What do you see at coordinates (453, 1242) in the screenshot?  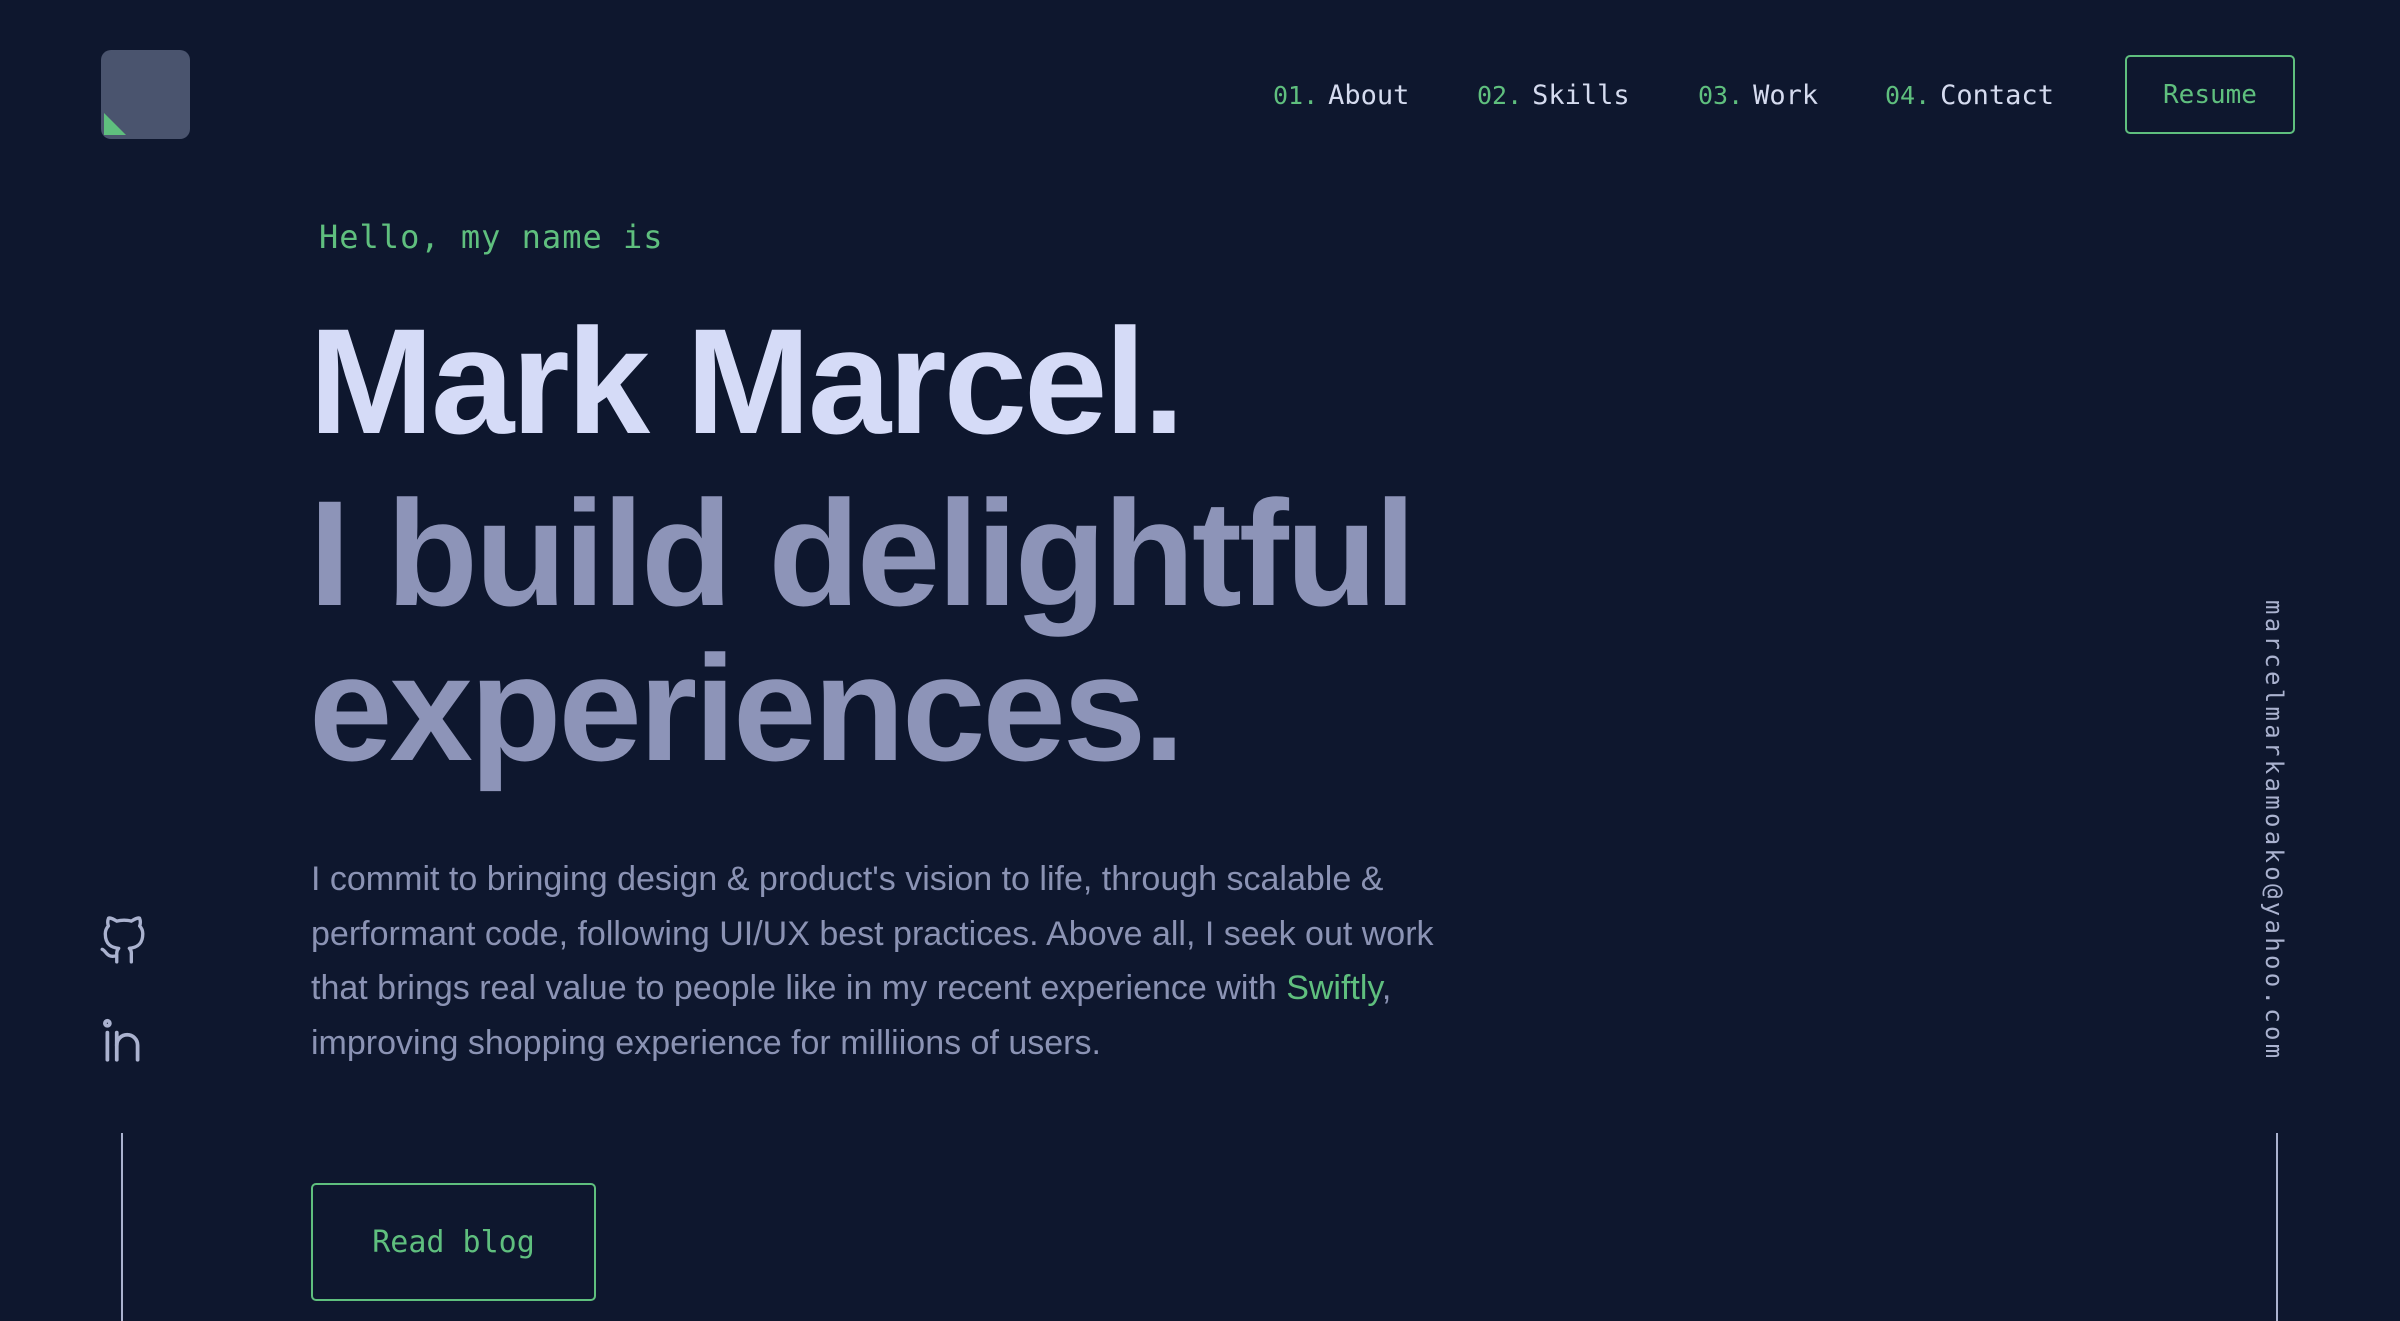 I see `read-blog-button: Read blog` at bounding box center [453, 1242].